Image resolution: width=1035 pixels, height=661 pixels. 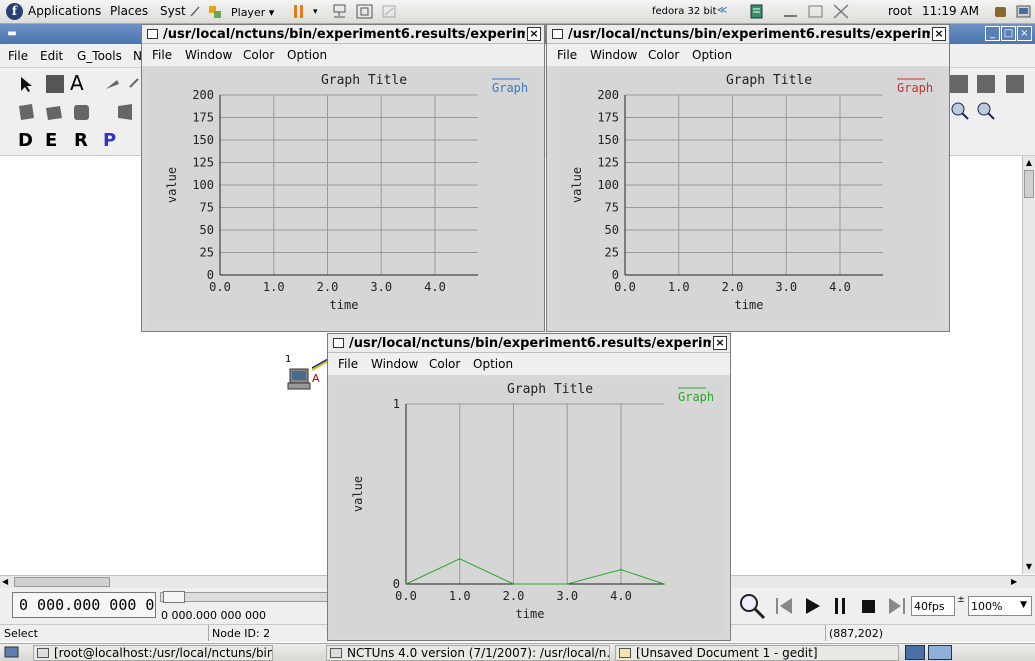 What do you see at coordinates (315, 12) in the screenshot?
I see `pause-dropdown-icon: ▾` at bounding box center [315, 12].